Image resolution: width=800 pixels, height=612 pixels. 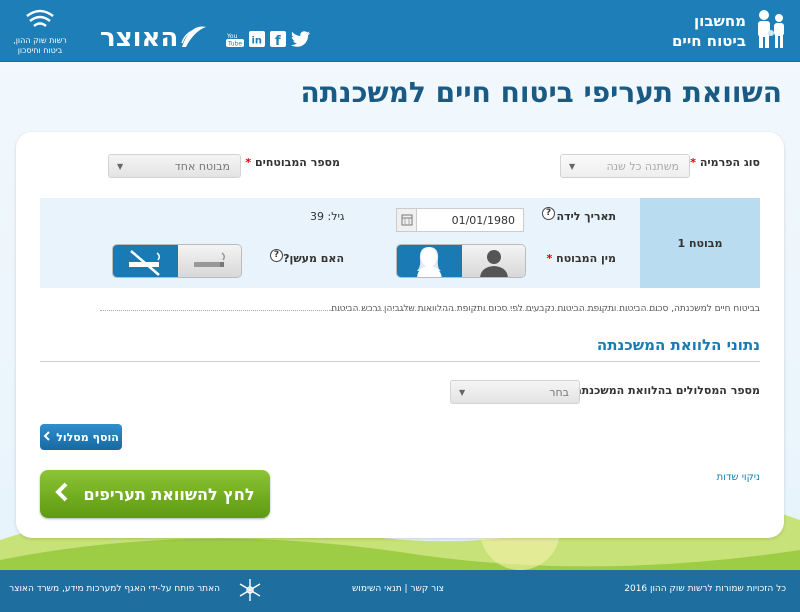 I want to click on insured-count-label-text: מספר המבוטחים, so click(x=297, y=162).